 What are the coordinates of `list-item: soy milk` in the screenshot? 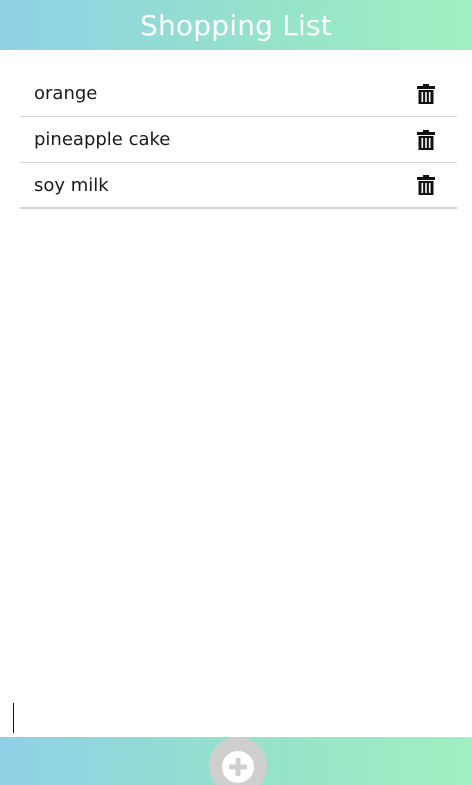 It's located at (238, 186).